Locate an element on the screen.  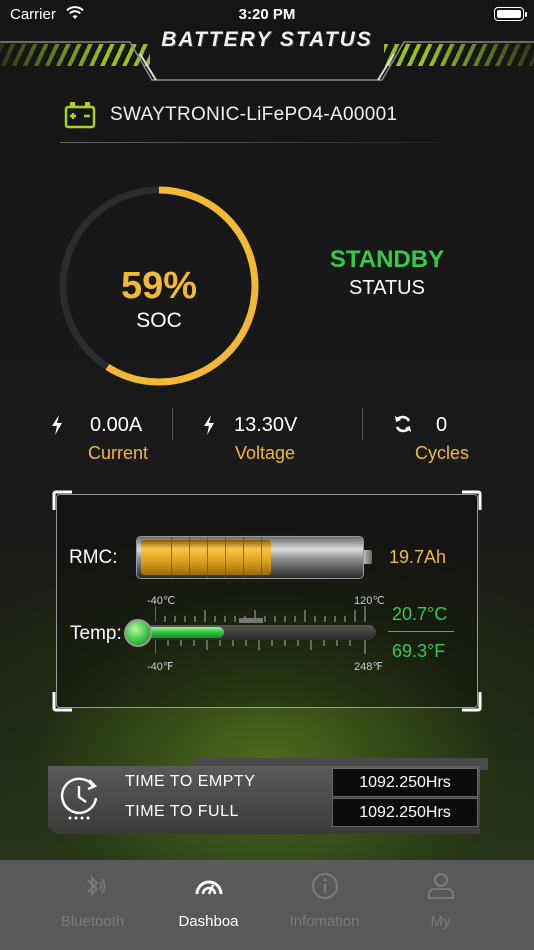
dashboard-icon is located at coordinates (208, 887).